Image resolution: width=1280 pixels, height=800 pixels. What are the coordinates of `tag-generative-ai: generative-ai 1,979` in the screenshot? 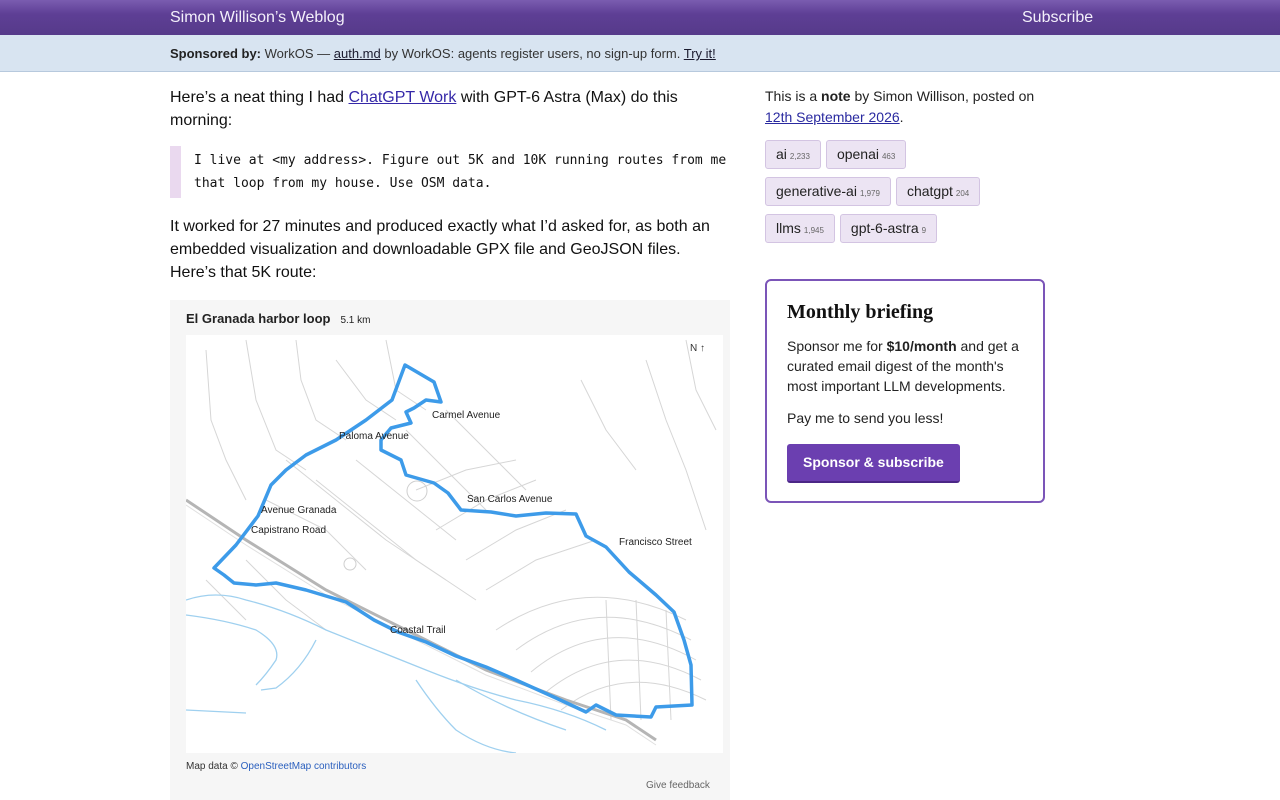 It's located at (828, 191).